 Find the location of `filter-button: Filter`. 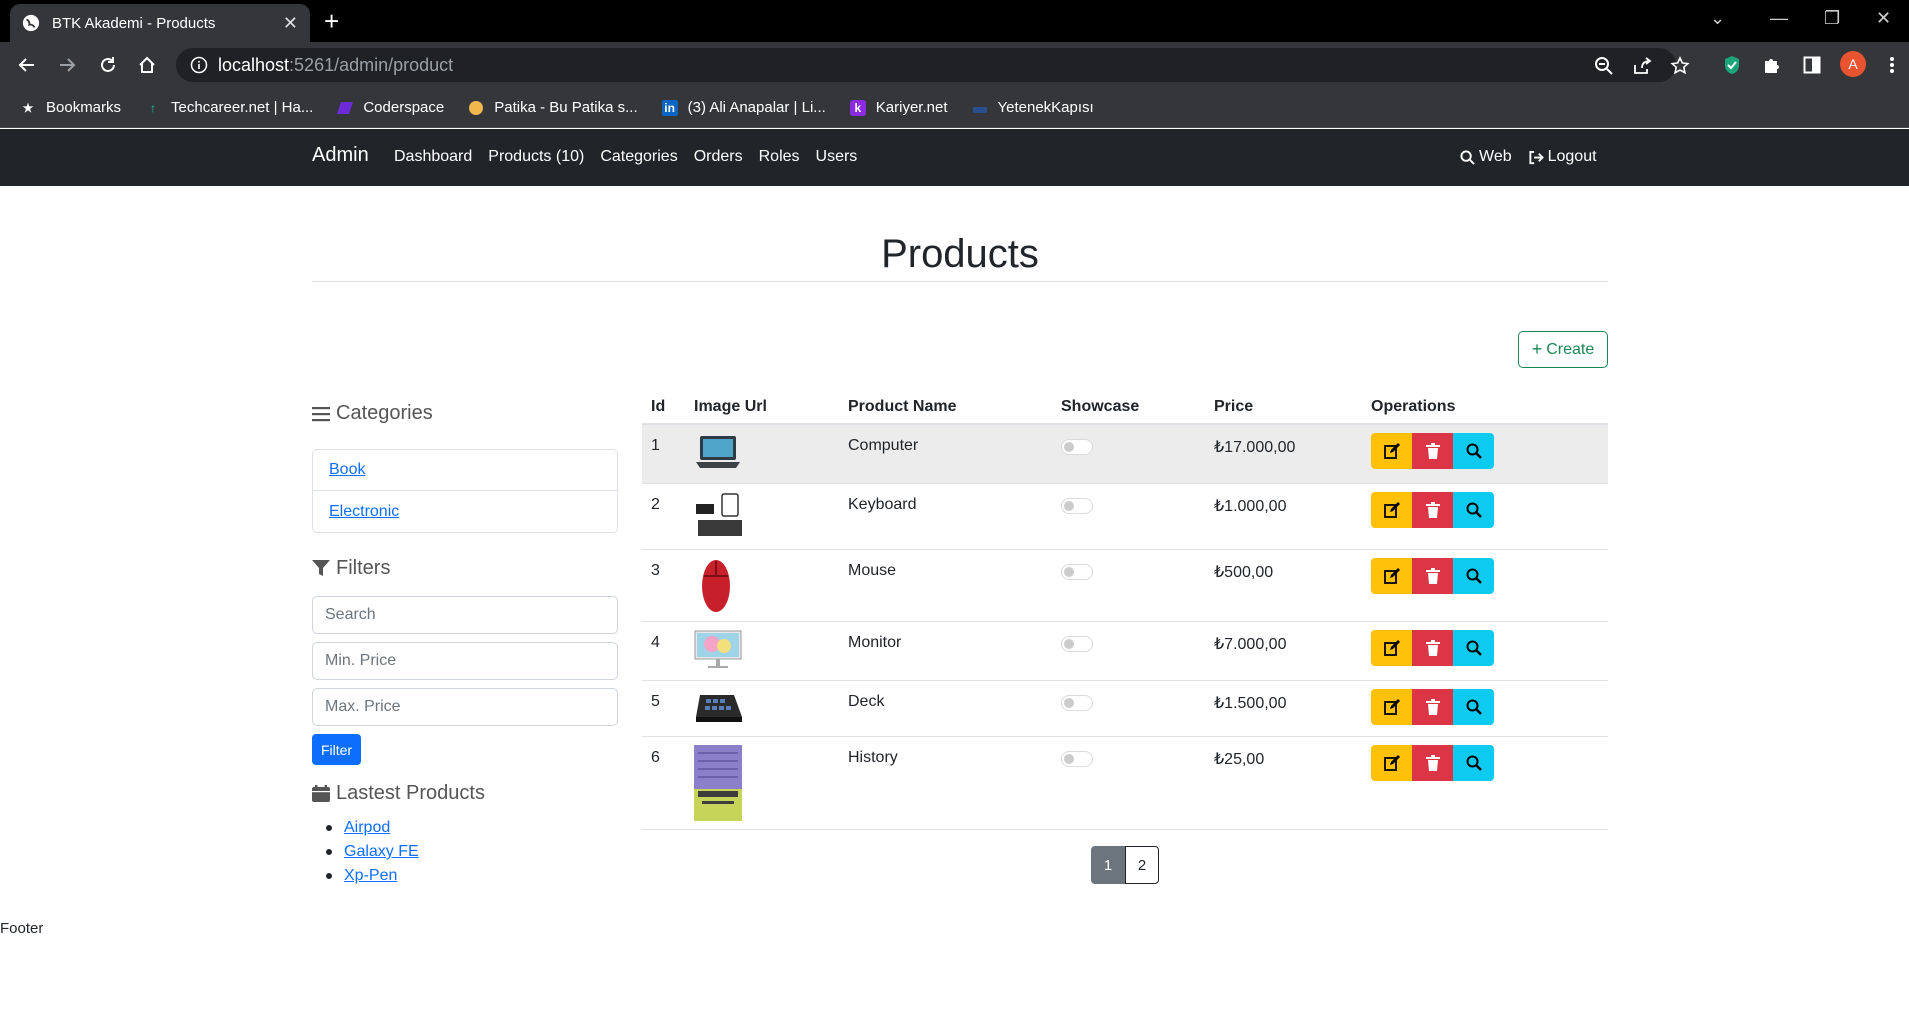

filter-button: Filter is located at coordinates (336, 749).